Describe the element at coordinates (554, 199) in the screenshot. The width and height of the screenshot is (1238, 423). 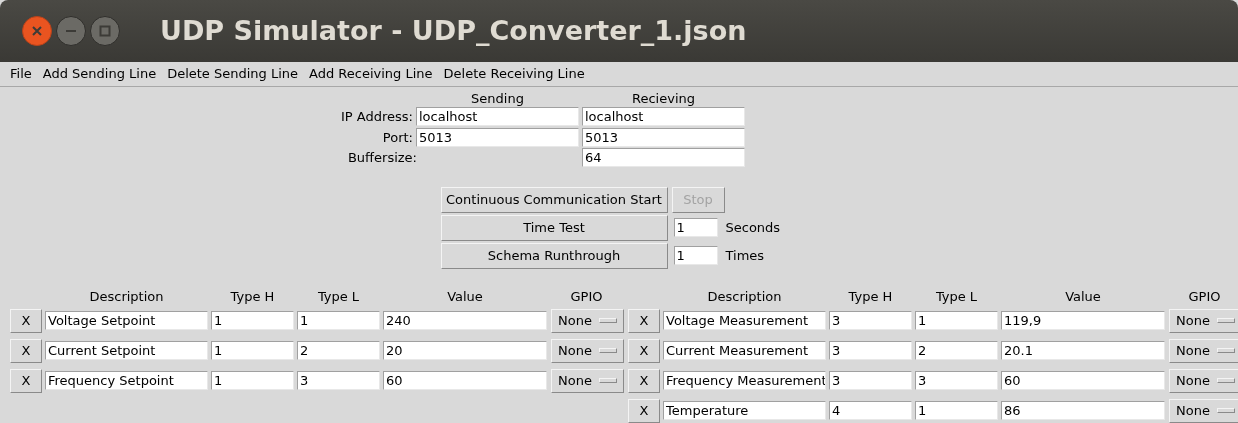
I see `start-button: Continuous Communication Start` at that location.